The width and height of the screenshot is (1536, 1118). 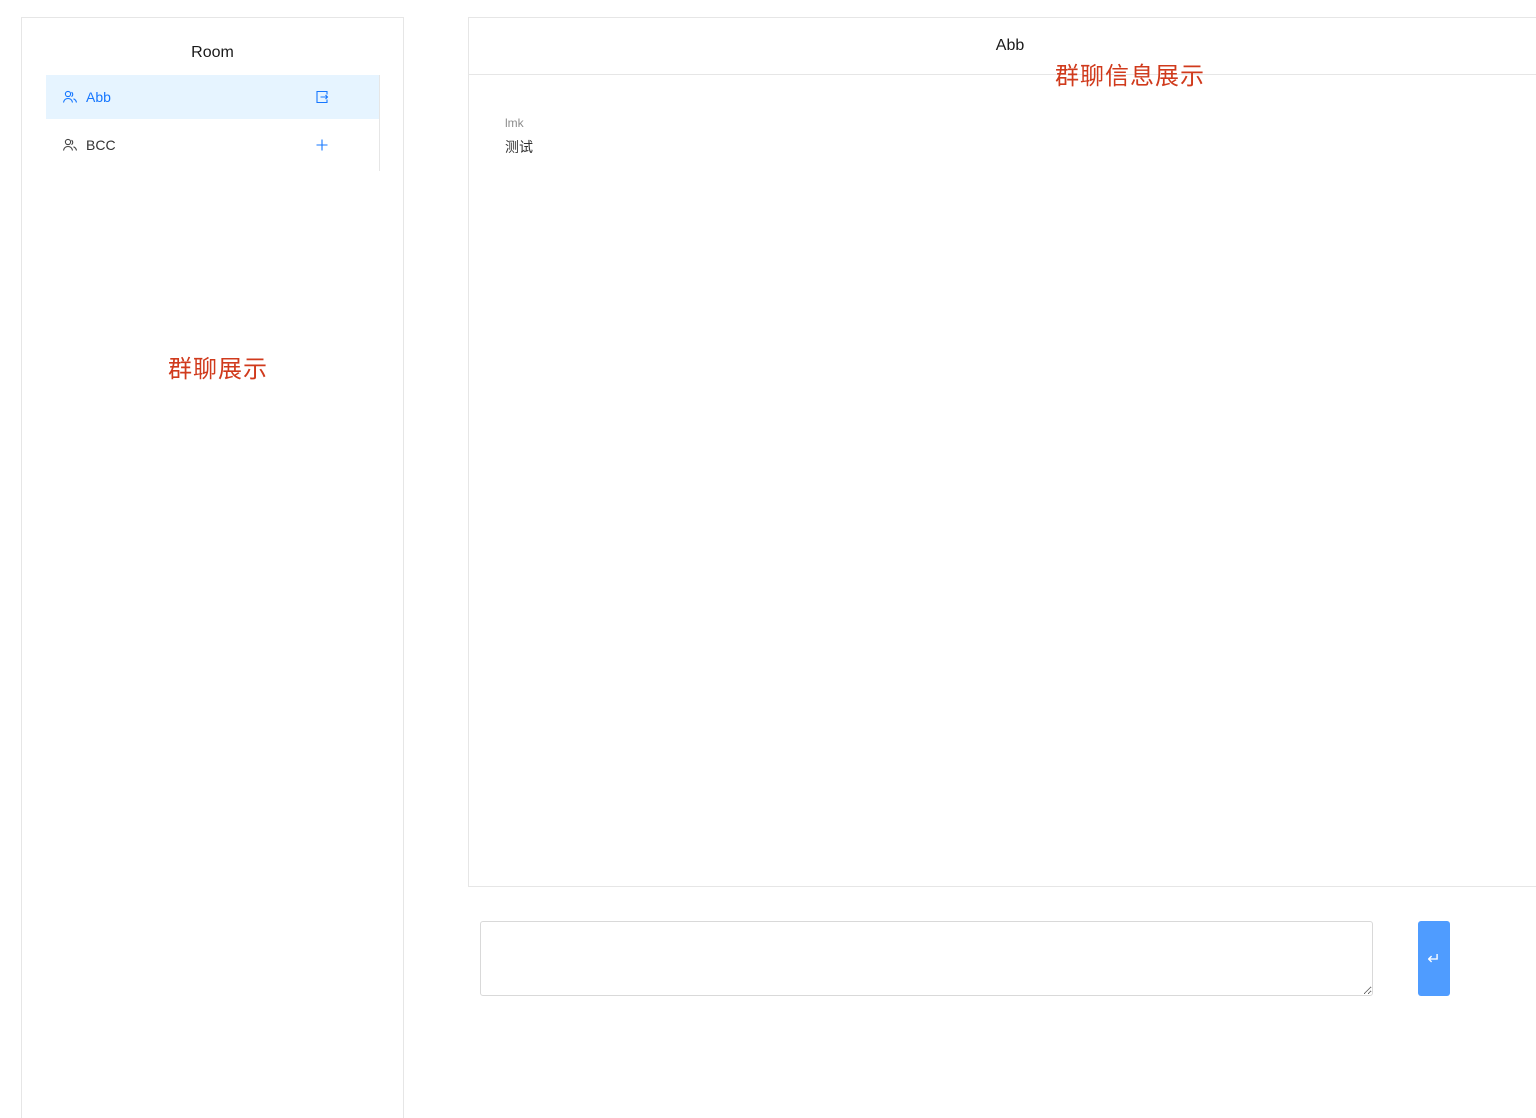 I want to click on room-item-abb: Abb, so click(x=212, y=97).